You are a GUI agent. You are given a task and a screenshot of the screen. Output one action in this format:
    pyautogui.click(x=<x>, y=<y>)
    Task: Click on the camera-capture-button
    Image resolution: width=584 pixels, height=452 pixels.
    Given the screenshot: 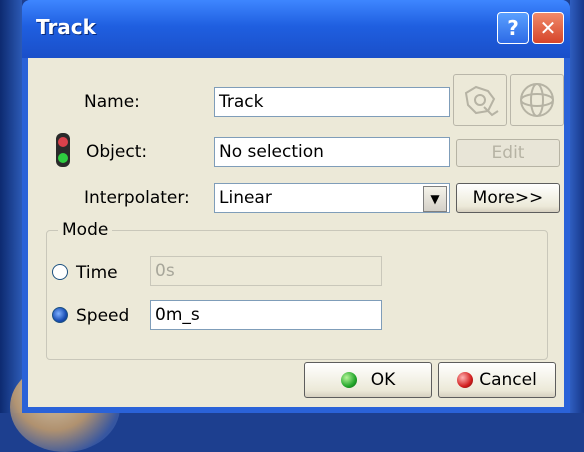 What is the action you would take?
    pyautogui.click(x=480, y=100)
    